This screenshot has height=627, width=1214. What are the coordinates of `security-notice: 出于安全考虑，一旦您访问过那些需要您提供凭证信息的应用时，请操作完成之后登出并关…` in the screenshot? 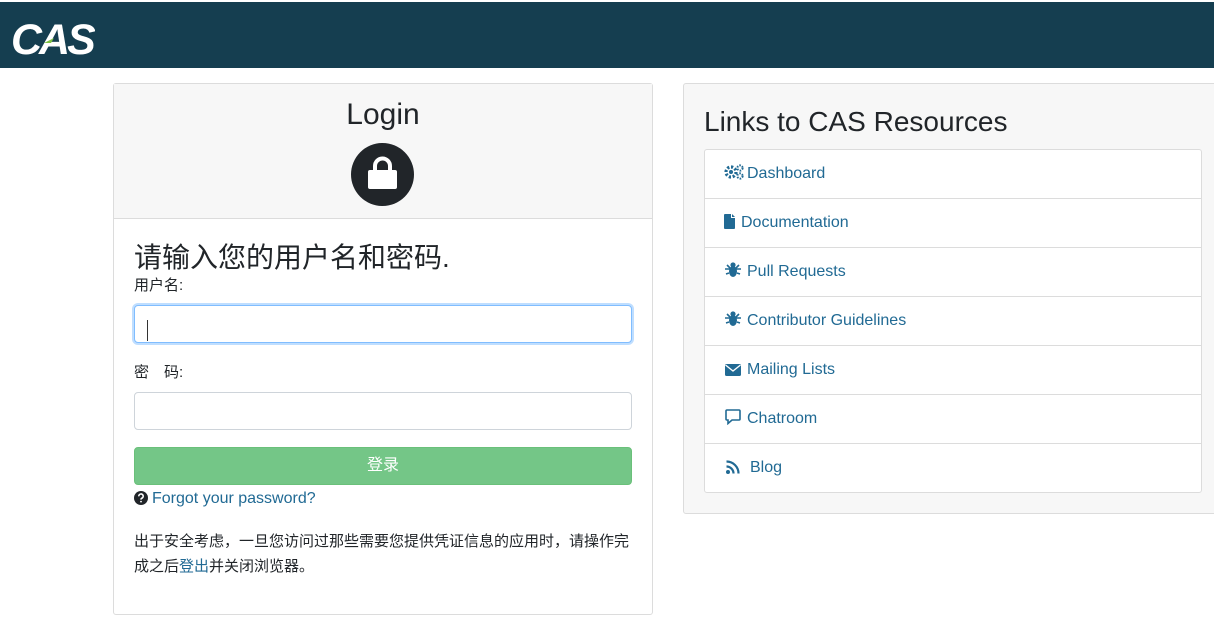 It's located at (384, 554).